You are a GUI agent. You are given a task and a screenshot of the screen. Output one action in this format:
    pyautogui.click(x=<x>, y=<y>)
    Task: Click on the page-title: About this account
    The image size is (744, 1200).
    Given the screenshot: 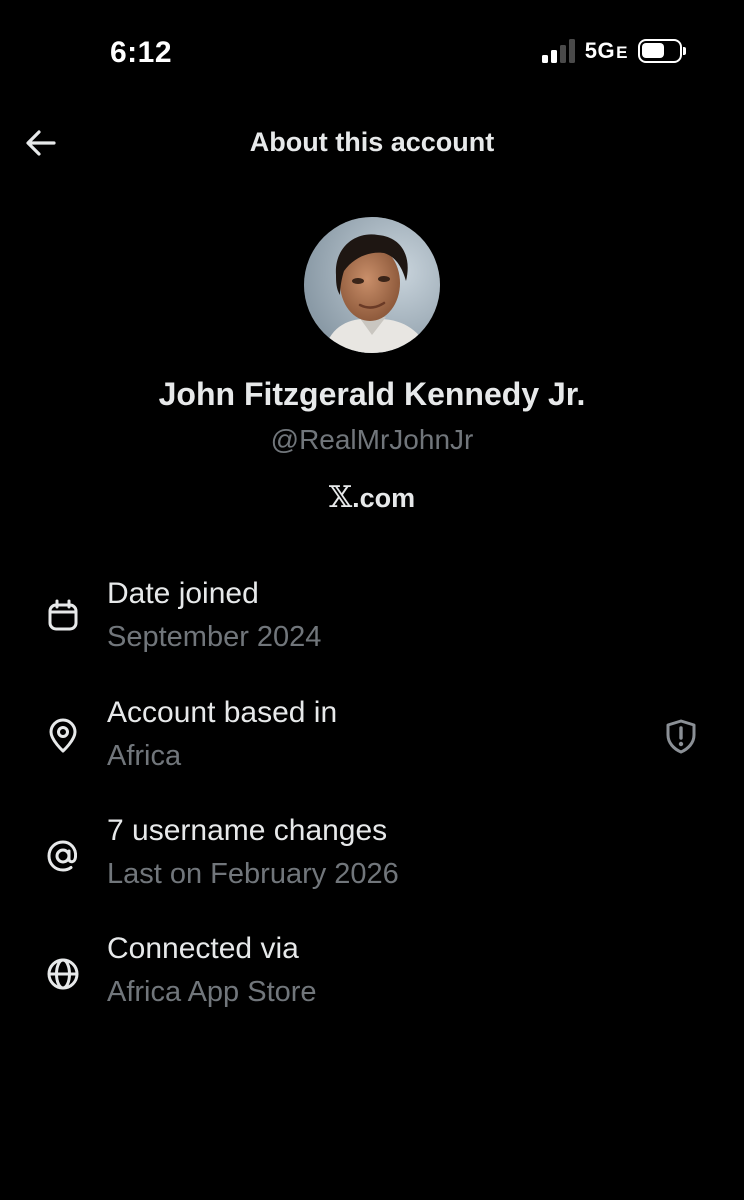 What is the action you would take?
    pyautogui.click(x=372, y=142)
    